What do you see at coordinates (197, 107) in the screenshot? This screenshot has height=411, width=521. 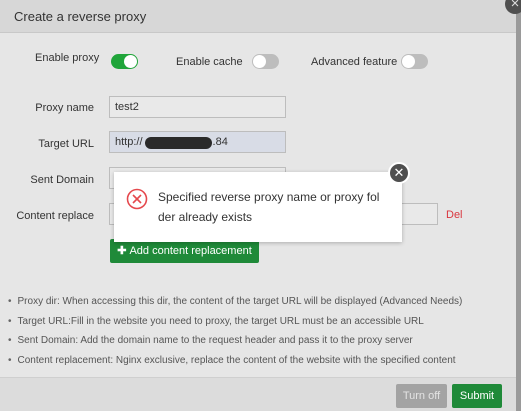 I see `proxy-name-input: test2` at bounding box center [197, 107].